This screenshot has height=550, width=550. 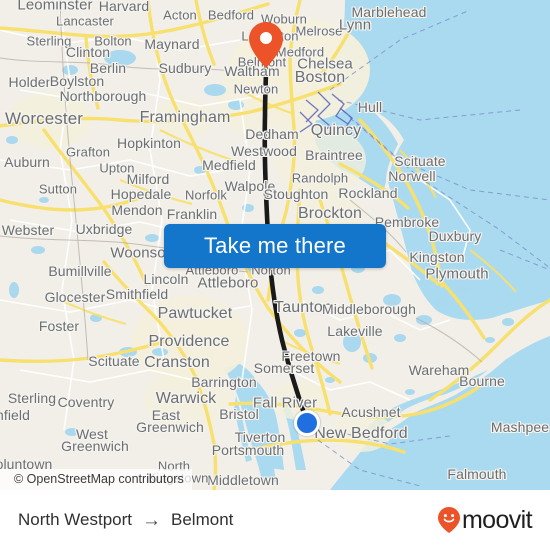 What do you see at coordinates (448, 520) in the screenshot?
I see `moovit-pin-icon` at bounding box center [448, 520].